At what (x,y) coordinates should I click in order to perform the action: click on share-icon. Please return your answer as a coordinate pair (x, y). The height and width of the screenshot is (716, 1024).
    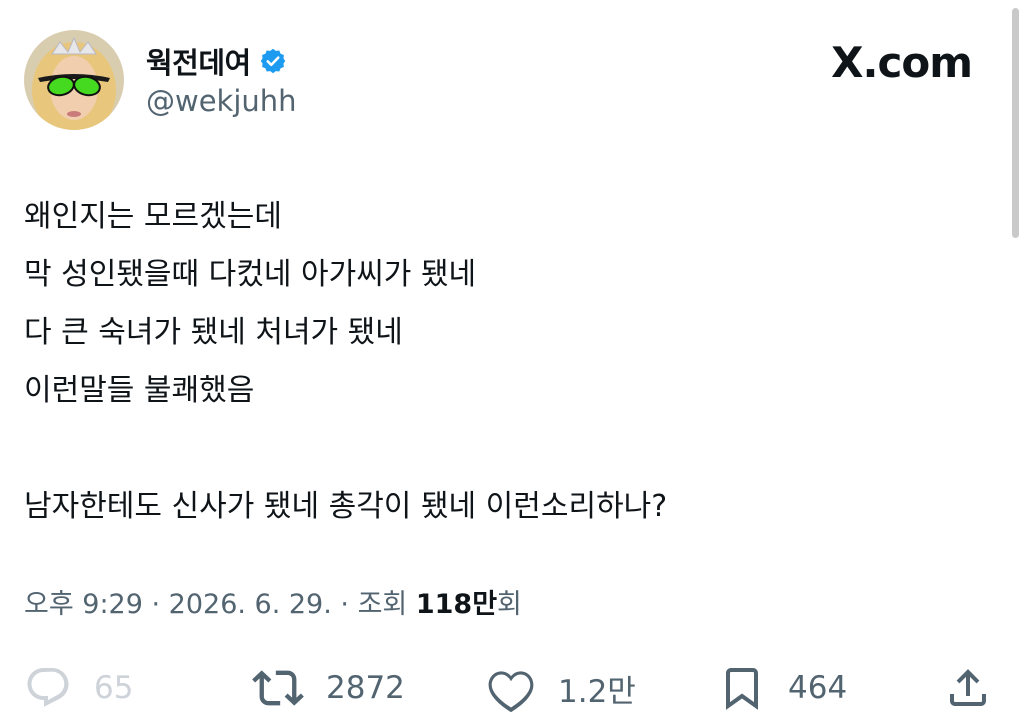
    Looking at the image, I should click on (968, 687).